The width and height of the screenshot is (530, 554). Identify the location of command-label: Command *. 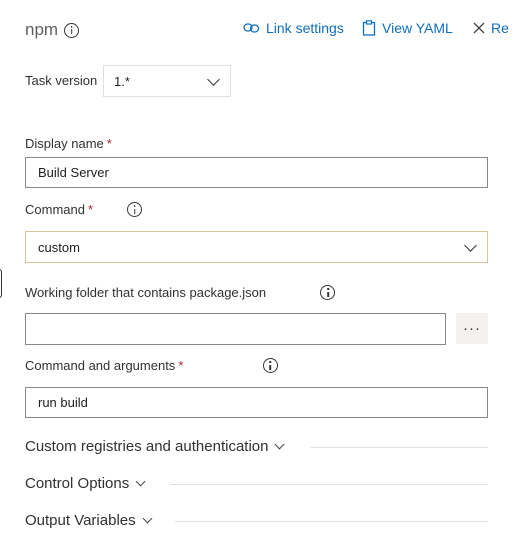
(59, 209).